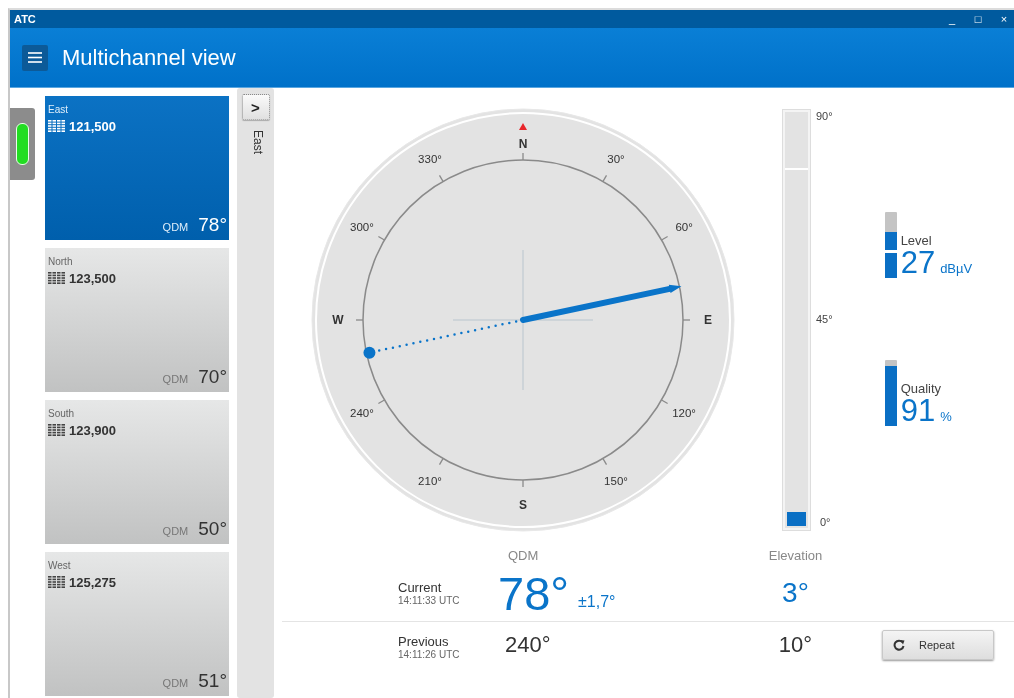  What do you see at coordinates (523, 505) in the screenshot?
I see `compass-label: S` at bounding box center [523, 505].